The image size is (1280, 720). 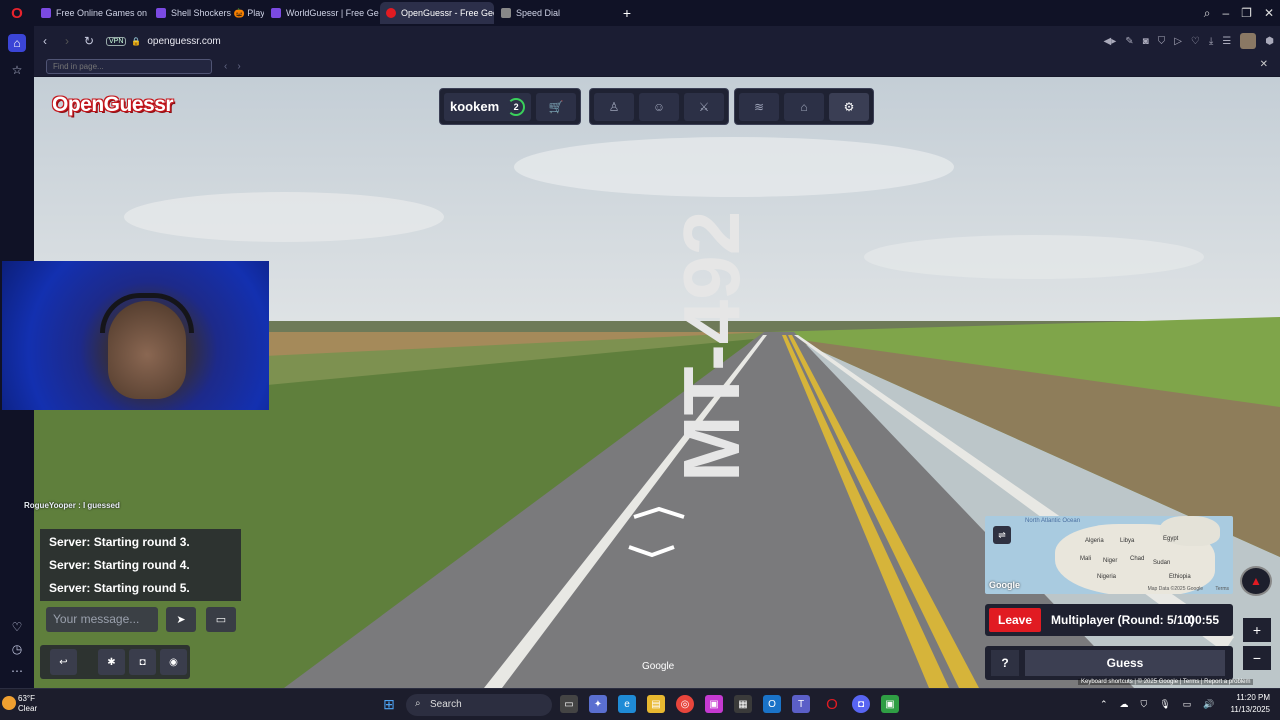 What do you see at coordinates (1264, 64) in the screenshot?
I see `close-find-icon: ✕` at bounding box center [1264, 64].